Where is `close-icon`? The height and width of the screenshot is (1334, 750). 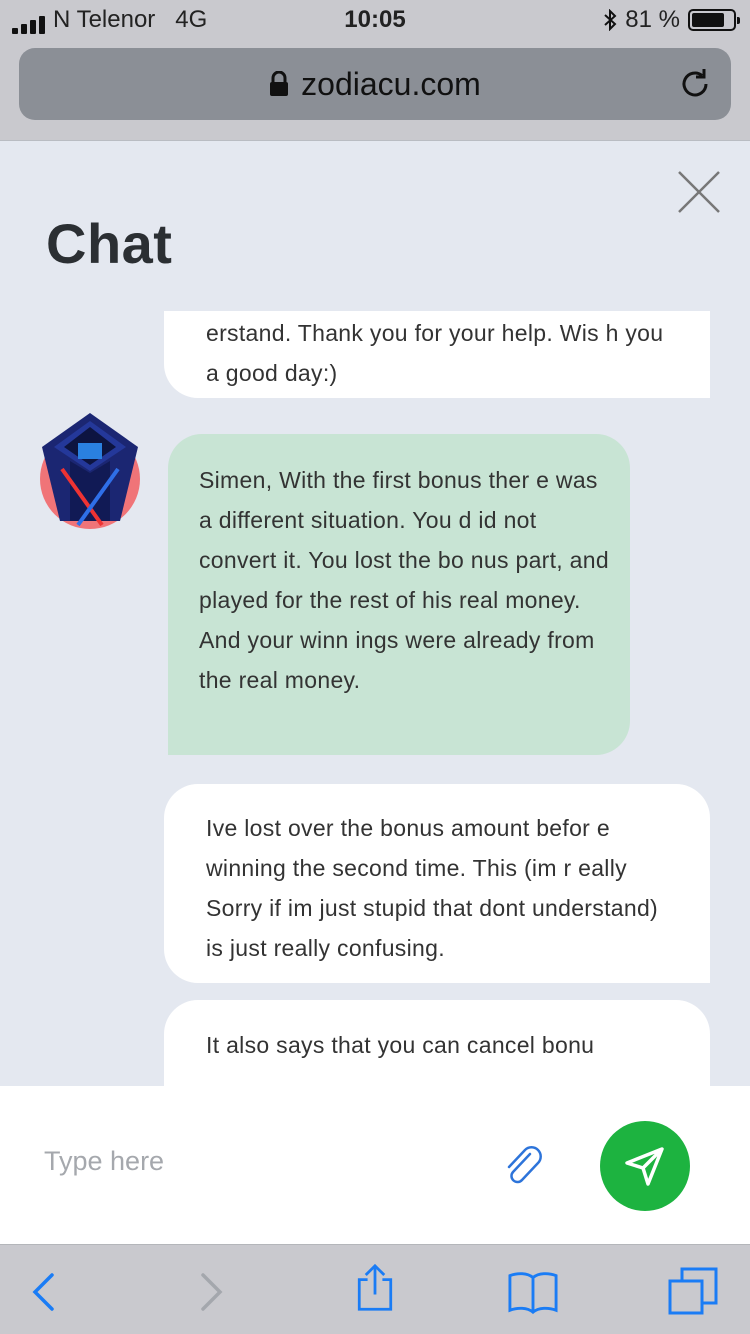 close-icon is located at coordinates (699, 192).